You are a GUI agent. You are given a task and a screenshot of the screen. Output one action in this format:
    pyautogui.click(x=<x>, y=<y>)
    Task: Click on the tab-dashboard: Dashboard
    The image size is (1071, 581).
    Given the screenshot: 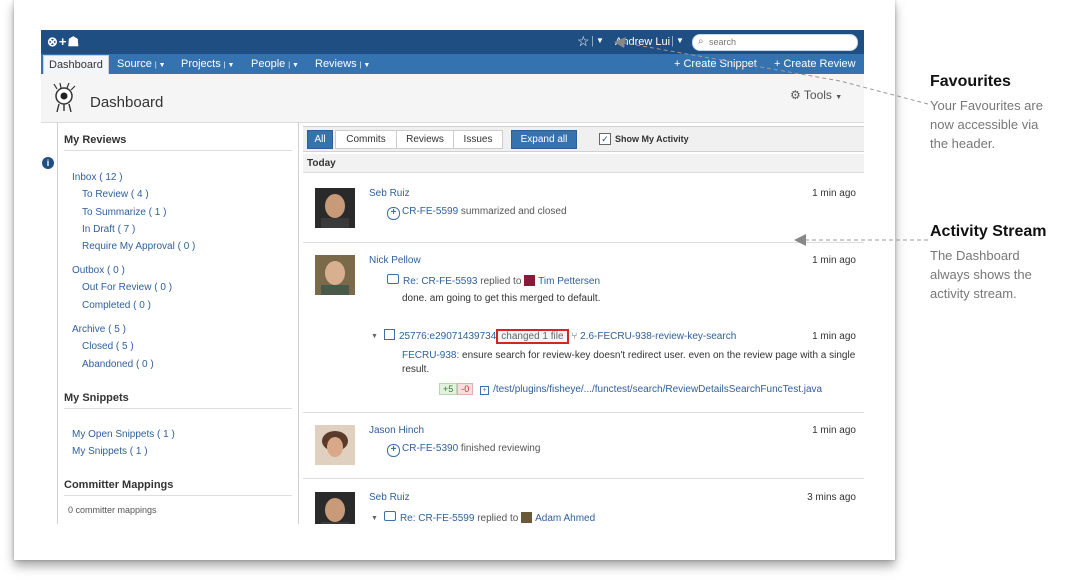 What is the action you would take?
    pyautogui.click(x=76, y=65)
    